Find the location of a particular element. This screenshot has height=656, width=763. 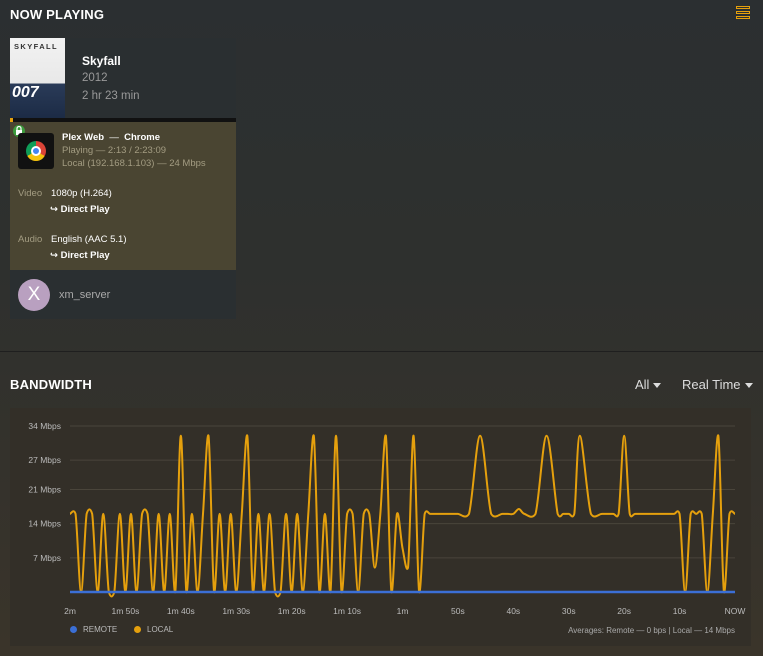

local-dot-icon is located at coordinates (137, 629).